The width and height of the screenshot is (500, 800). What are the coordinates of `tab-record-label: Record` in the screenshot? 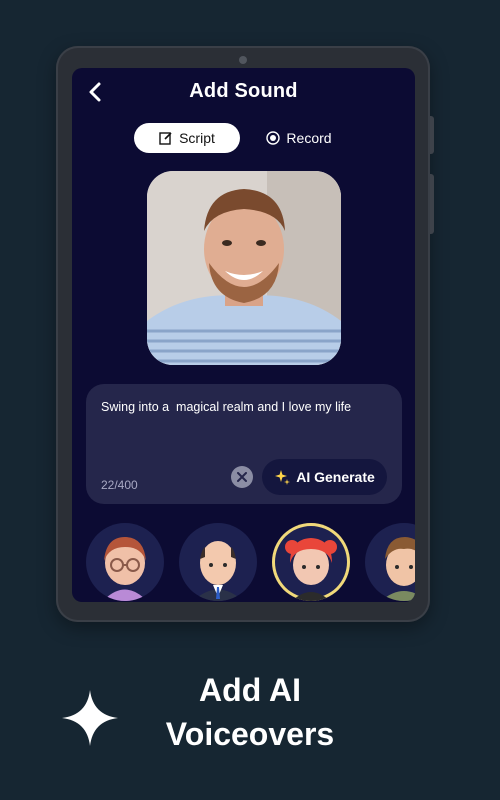 It's located at (309, 138).